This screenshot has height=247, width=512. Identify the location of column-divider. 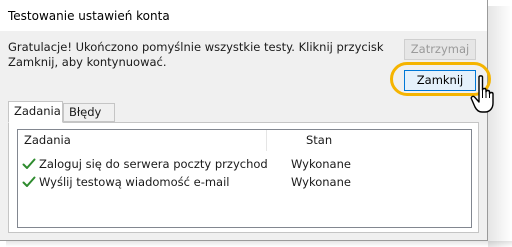
(266, 140).